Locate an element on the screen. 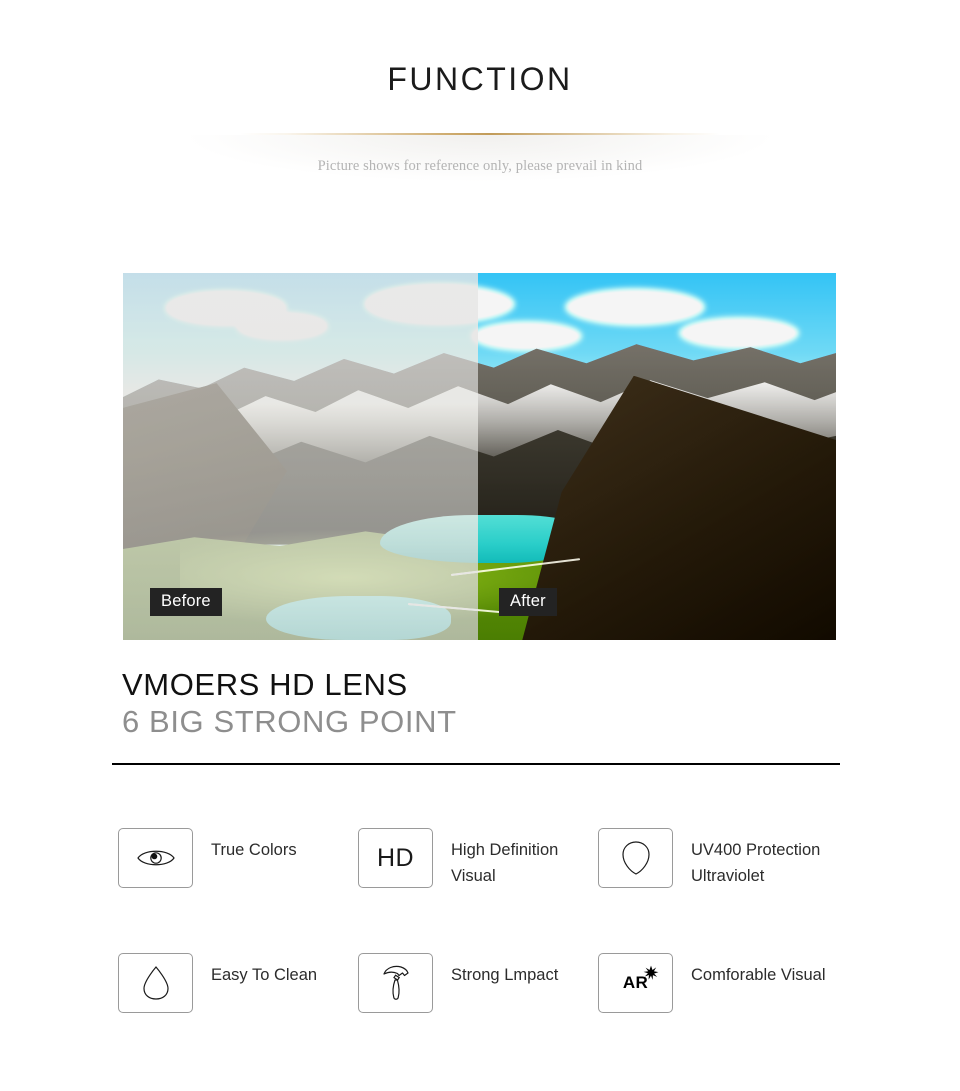 Image resolution: width=960 pixels, height=1091 pixels. feature-item-true-colors: True Colors is located at coordinates (238, 888).